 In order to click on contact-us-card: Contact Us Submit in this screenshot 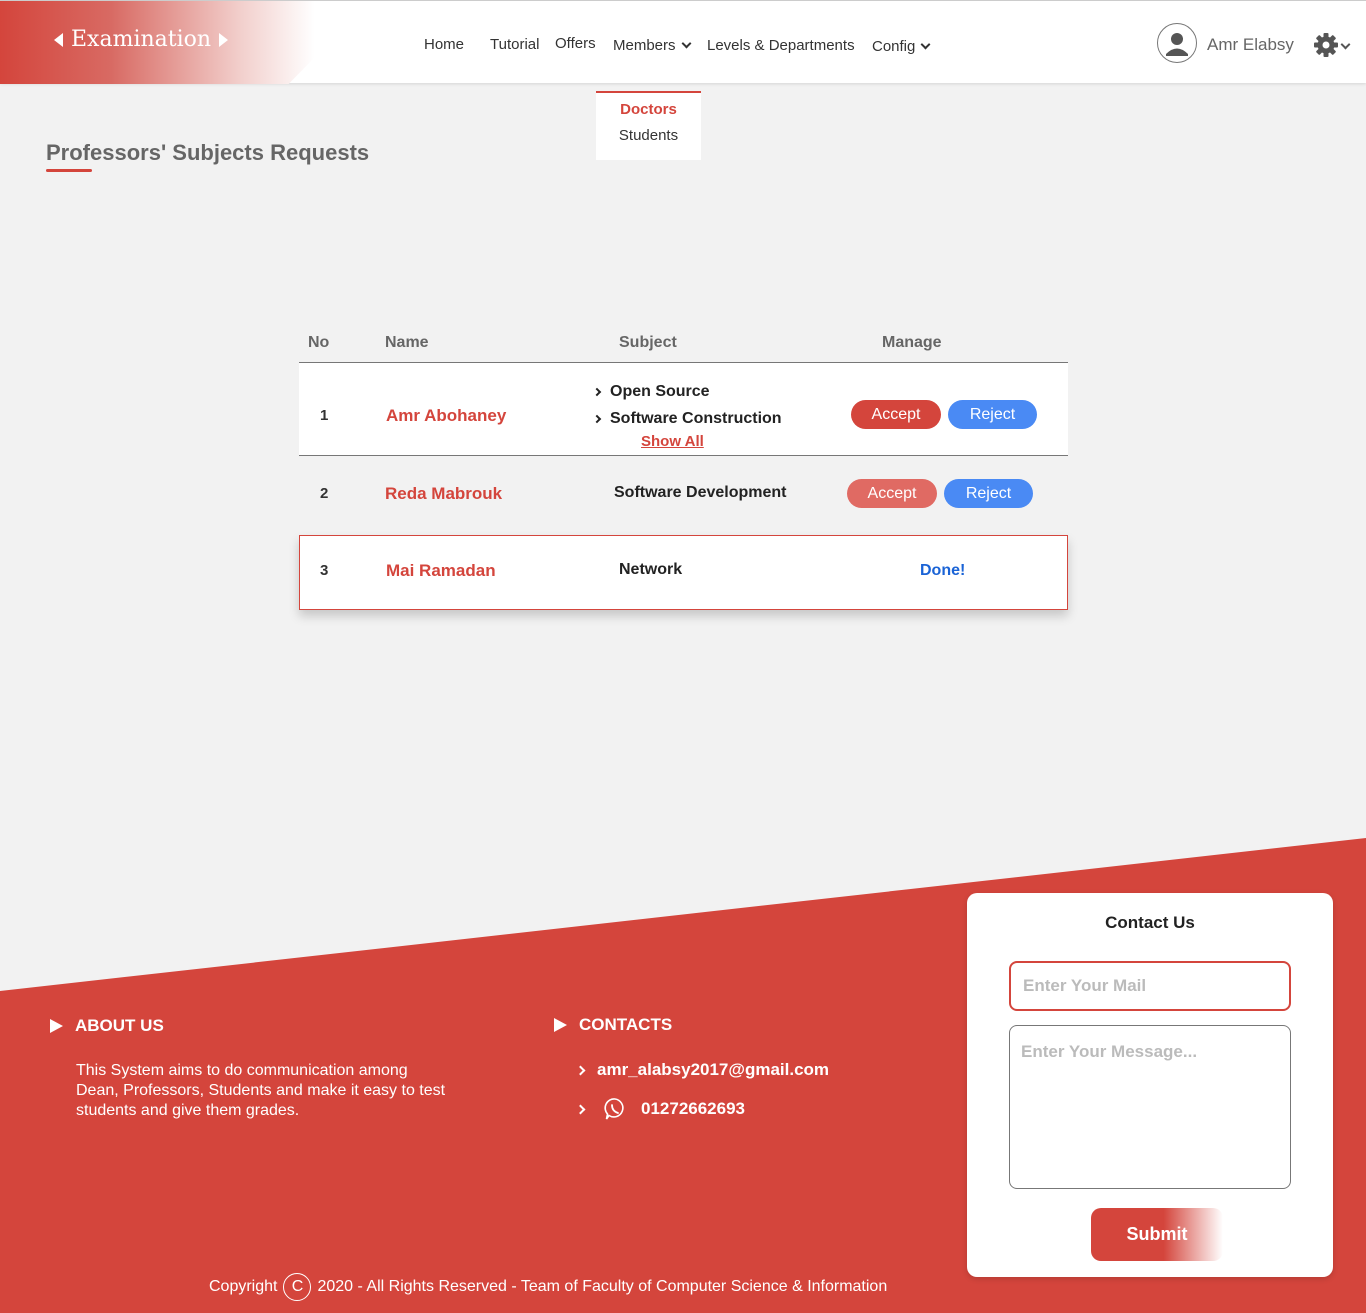, I will do `click(1150, 1085)`.